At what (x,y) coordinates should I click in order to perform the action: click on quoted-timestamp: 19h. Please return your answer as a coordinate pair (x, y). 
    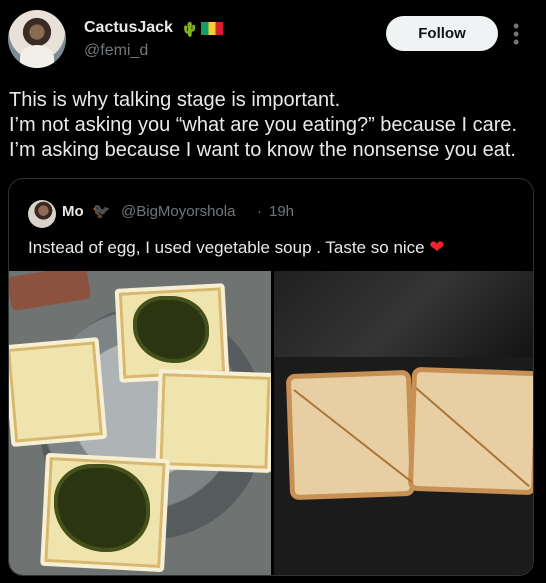
    Looking at the image, I should click on (281, 211).